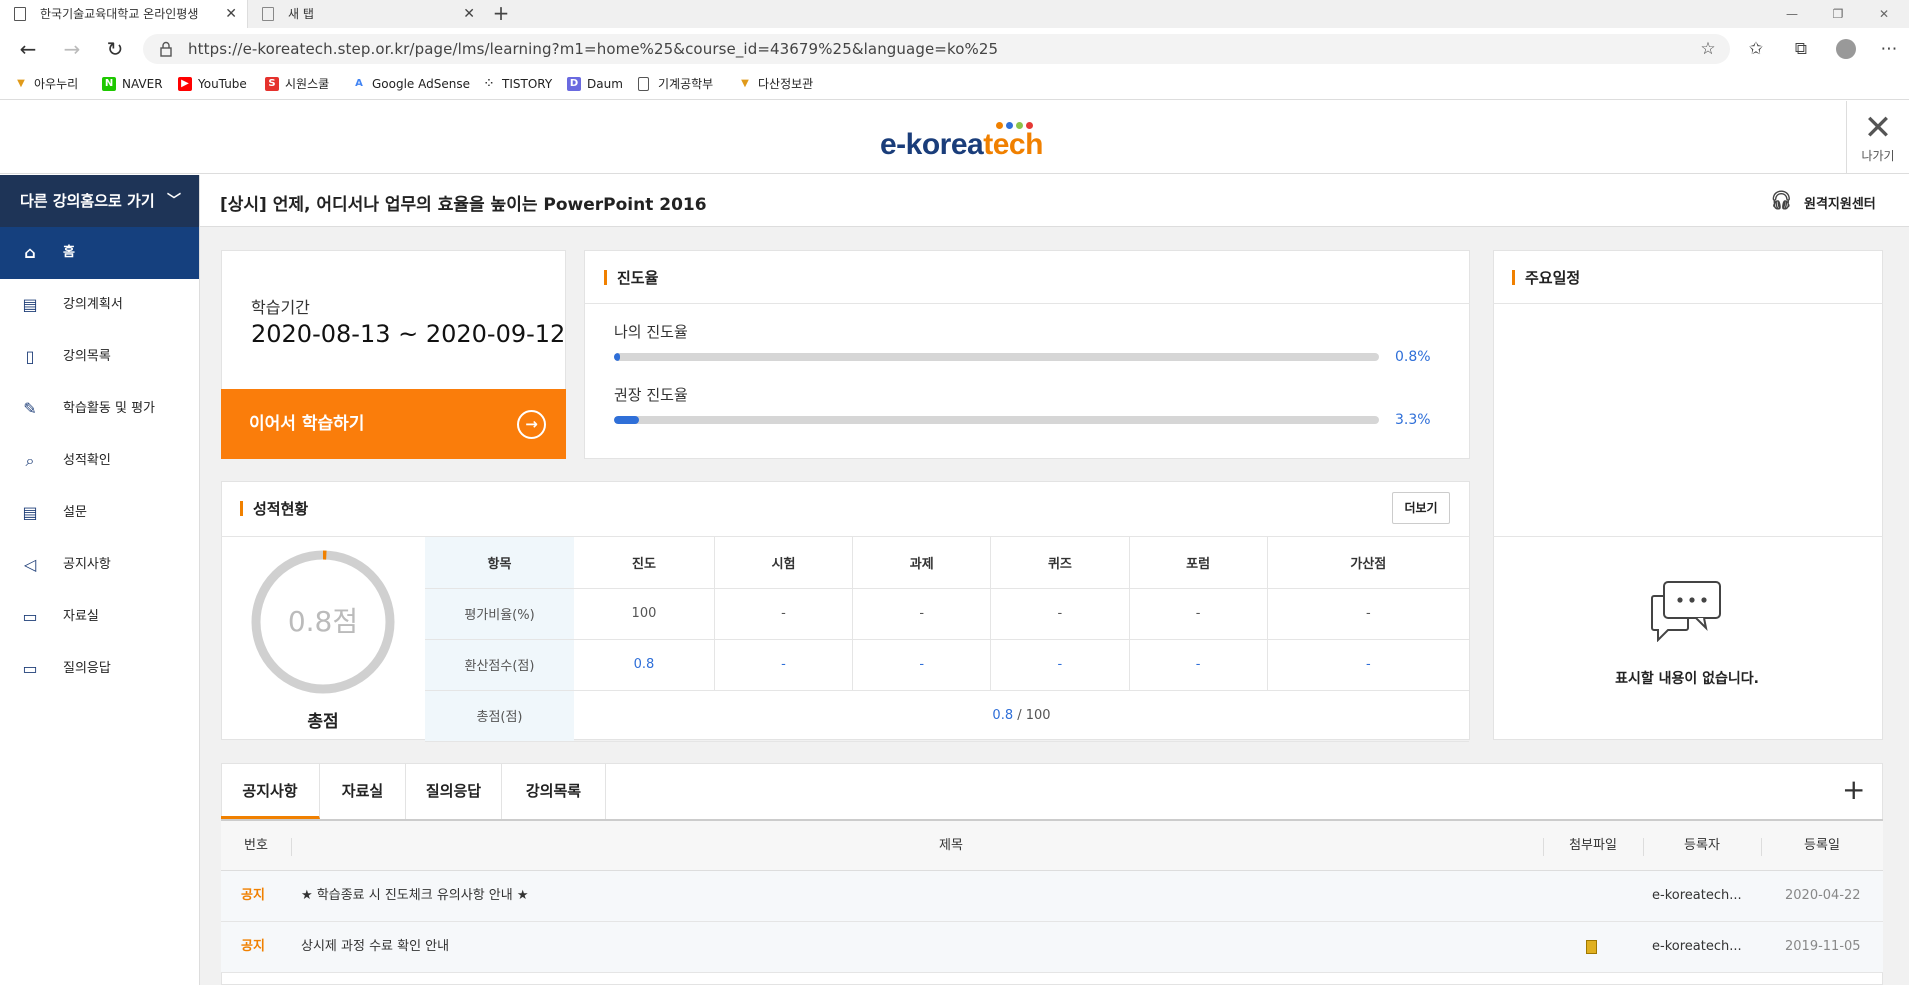 The image size is (1909, 985). I want to click on grade-cell: 포럼, so click(1198, 563).